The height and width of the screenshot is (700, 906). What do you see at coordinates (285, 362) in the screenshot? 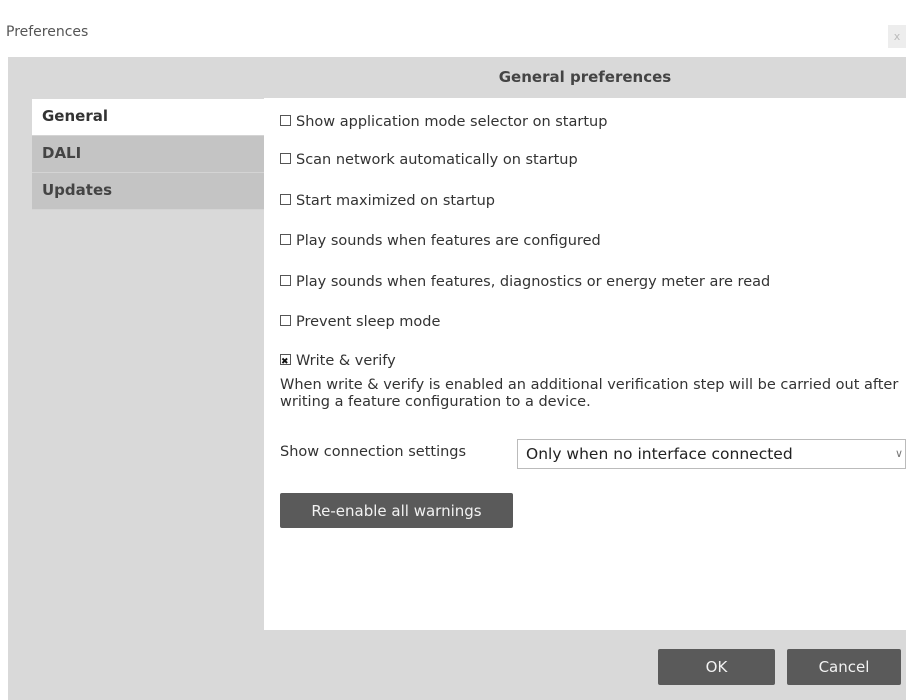
I see `checkbox-checked-icon` at bounding box center [285, 362].